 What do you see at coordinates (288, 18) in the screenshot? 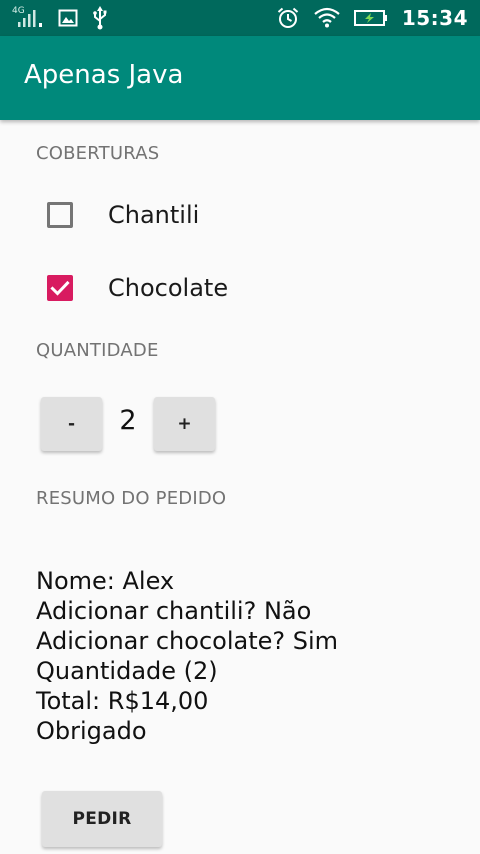
I see `alarm-icon` at bounding box center [288, 18].